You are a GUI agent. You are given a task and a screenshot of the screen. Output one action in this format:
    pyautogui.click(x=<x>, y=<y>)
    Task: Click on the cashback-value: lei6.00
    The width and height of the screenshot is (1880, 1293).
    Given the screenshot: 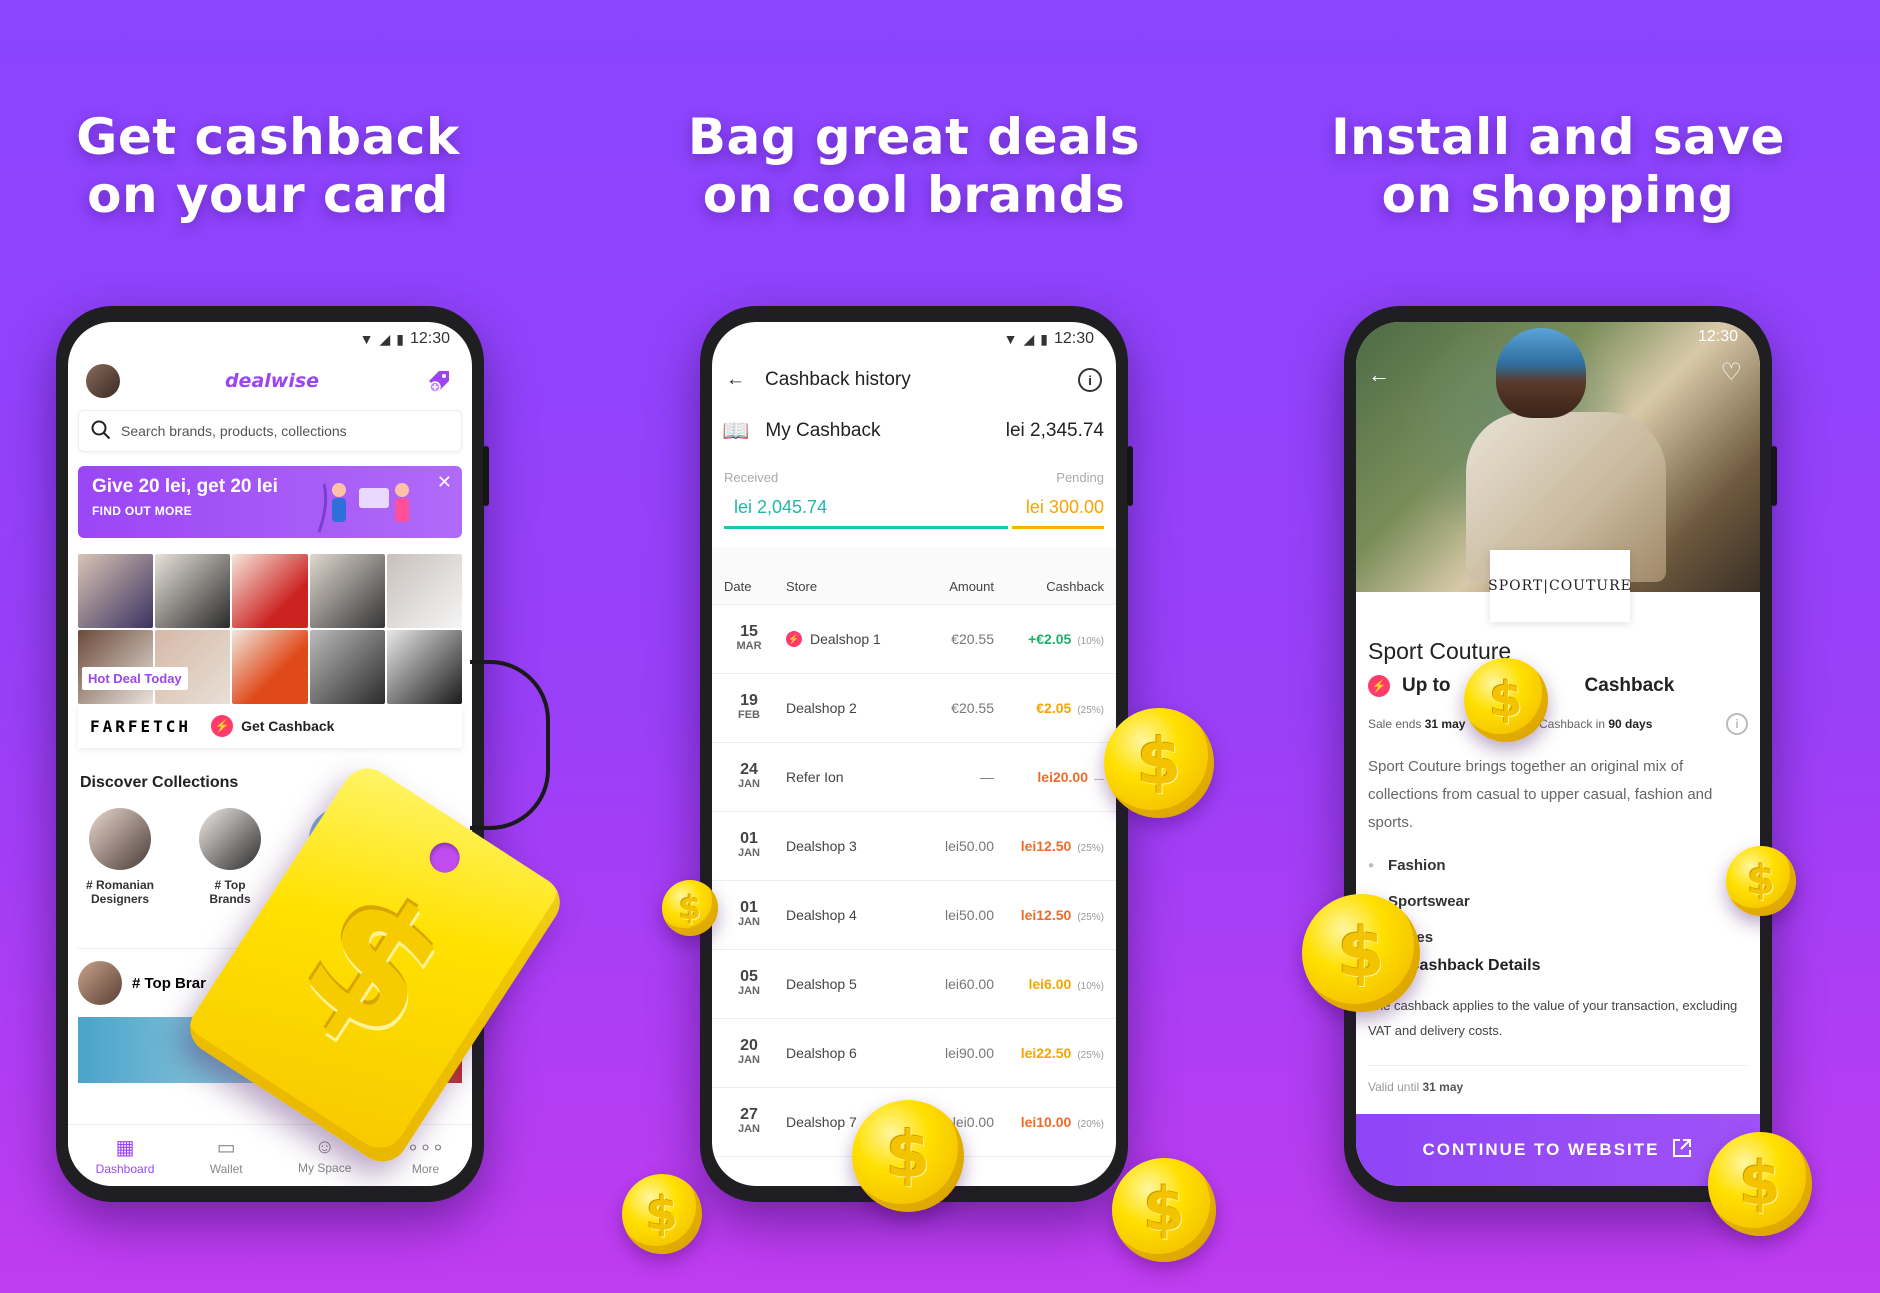 What is the action you would take?
    pyautogui.click(x=1050, y=984)
    